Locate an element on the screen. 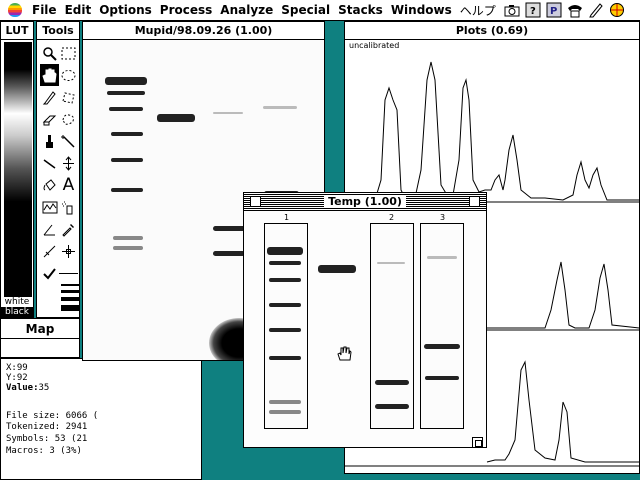  mupid-title: Mupid/98.09.26 (1.00) is located at coordinates (203, 31).